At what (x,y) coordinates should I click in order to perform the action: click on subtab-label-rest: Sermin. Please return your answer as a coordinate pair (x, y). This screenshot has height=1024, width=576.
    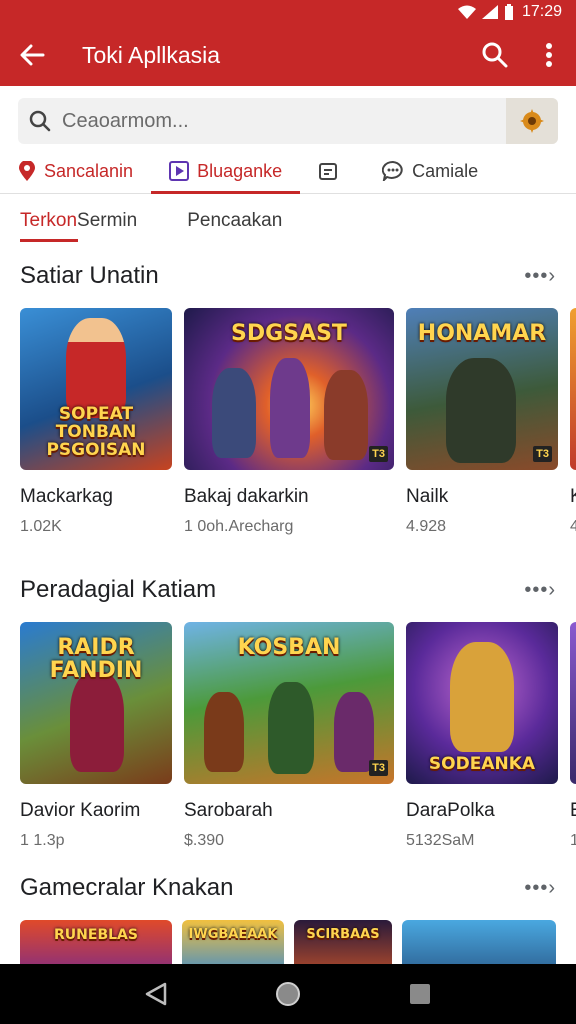
    Looking at the image, I should click on (107, 220).